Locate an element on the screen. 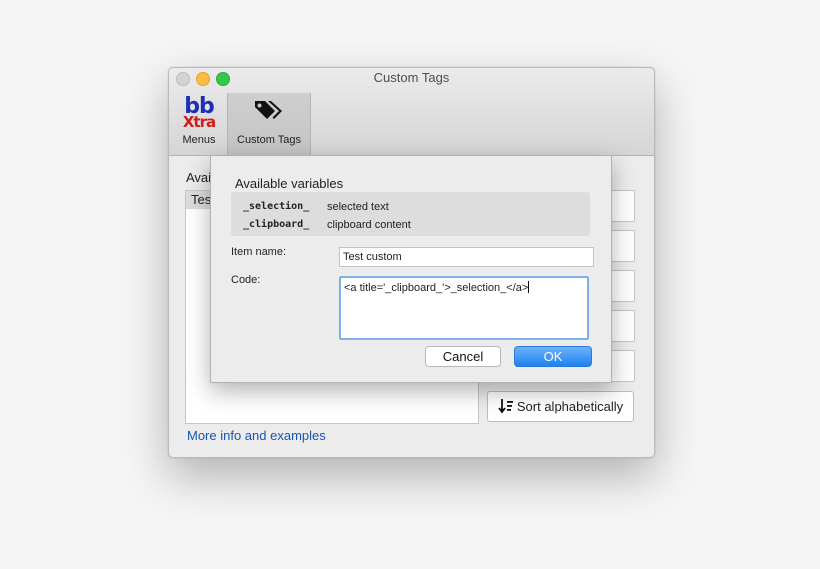 This screenshot has height=569, width=820. variable-name: _selection_ is located at coordinates (276, 206).